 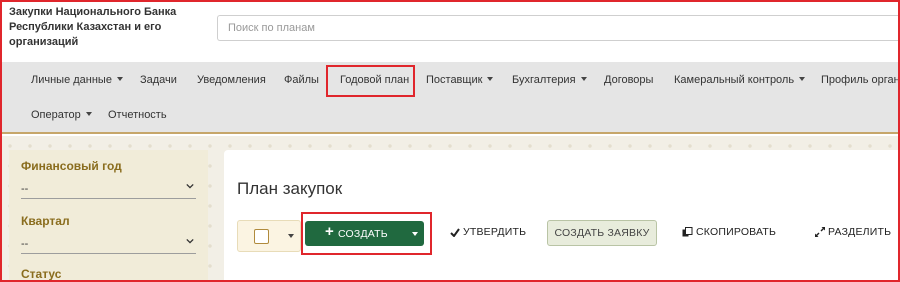 I want to click on approve-button: УТВЕРДИТЬ, so click(x=488, y=232).